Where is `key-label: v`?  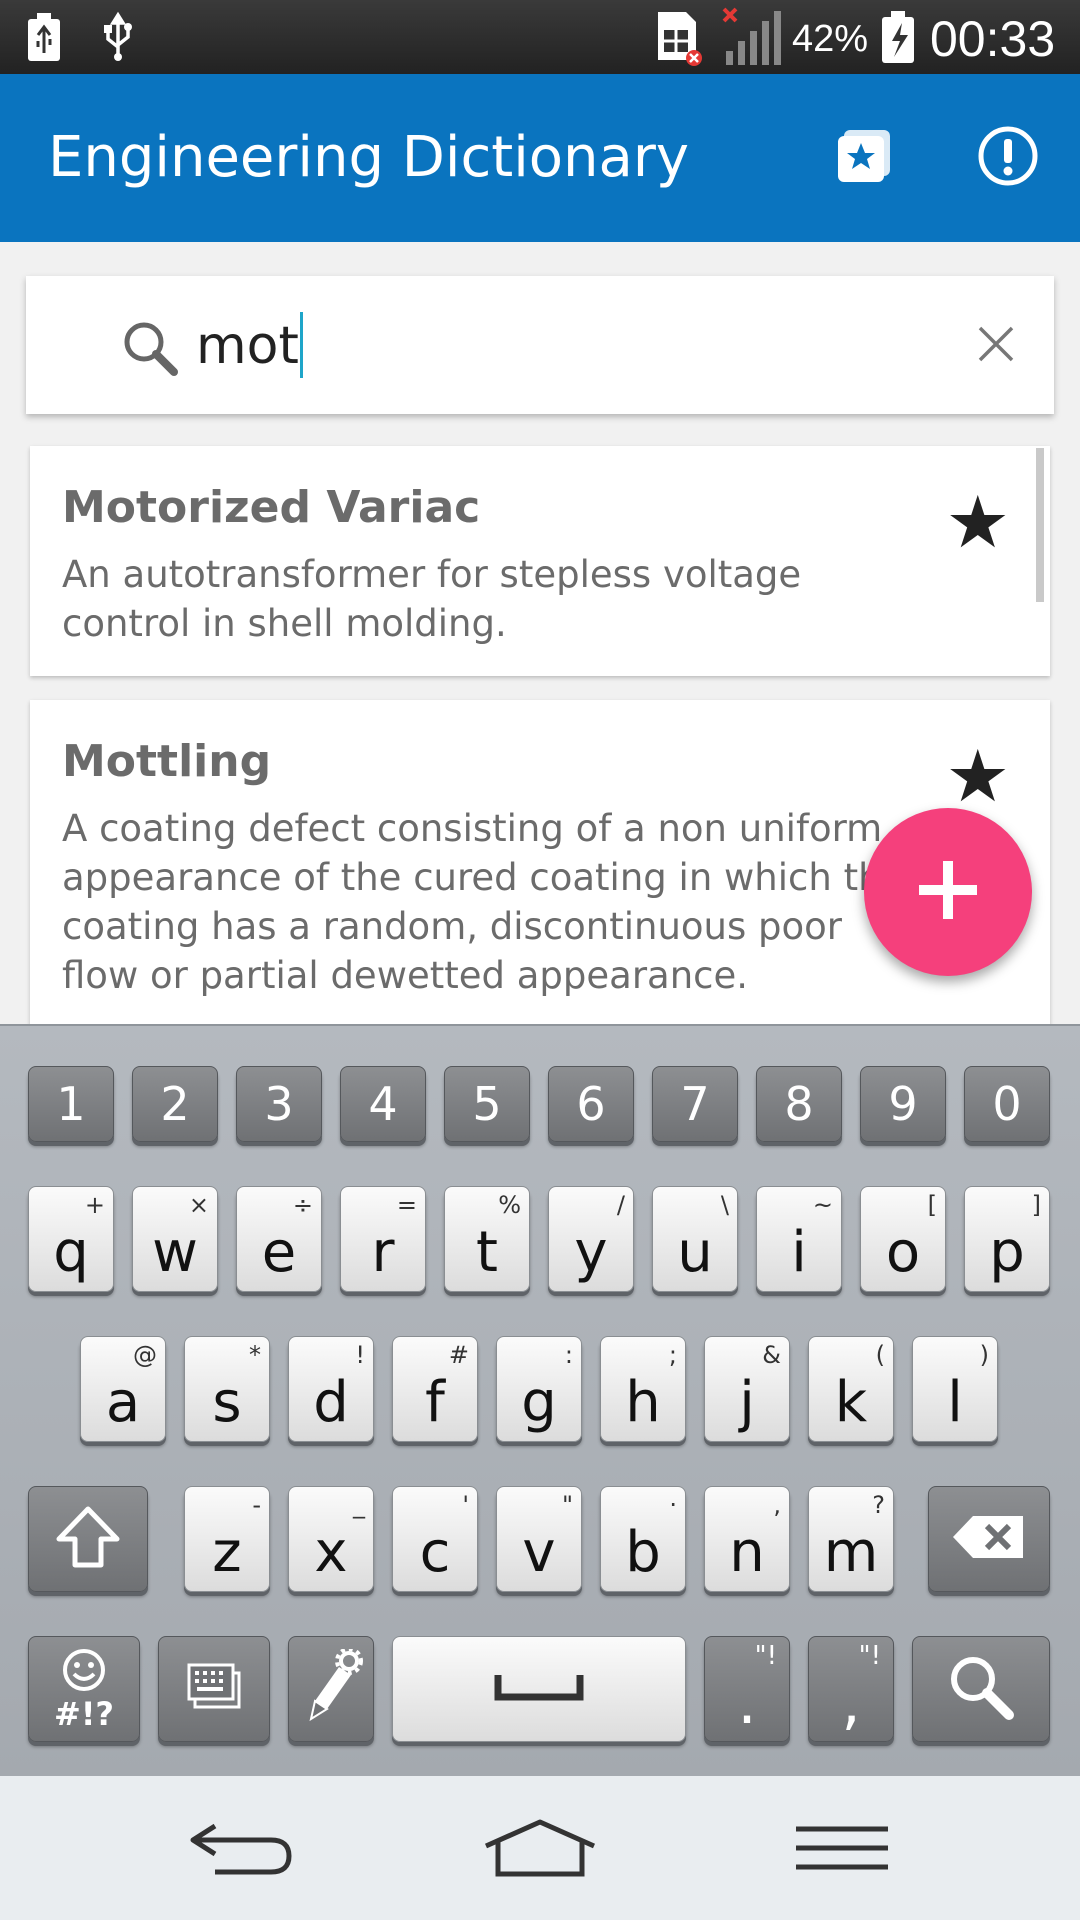 key-label: v is located at coordinates (539, 1552).